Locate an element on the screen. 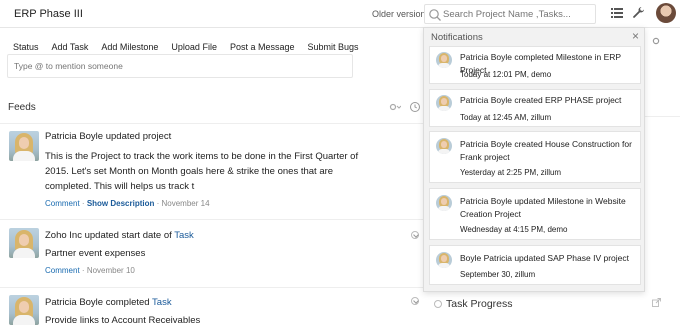 The image size is (680, 328). feeds-title: Feeds is located at coordinates (22, 107).